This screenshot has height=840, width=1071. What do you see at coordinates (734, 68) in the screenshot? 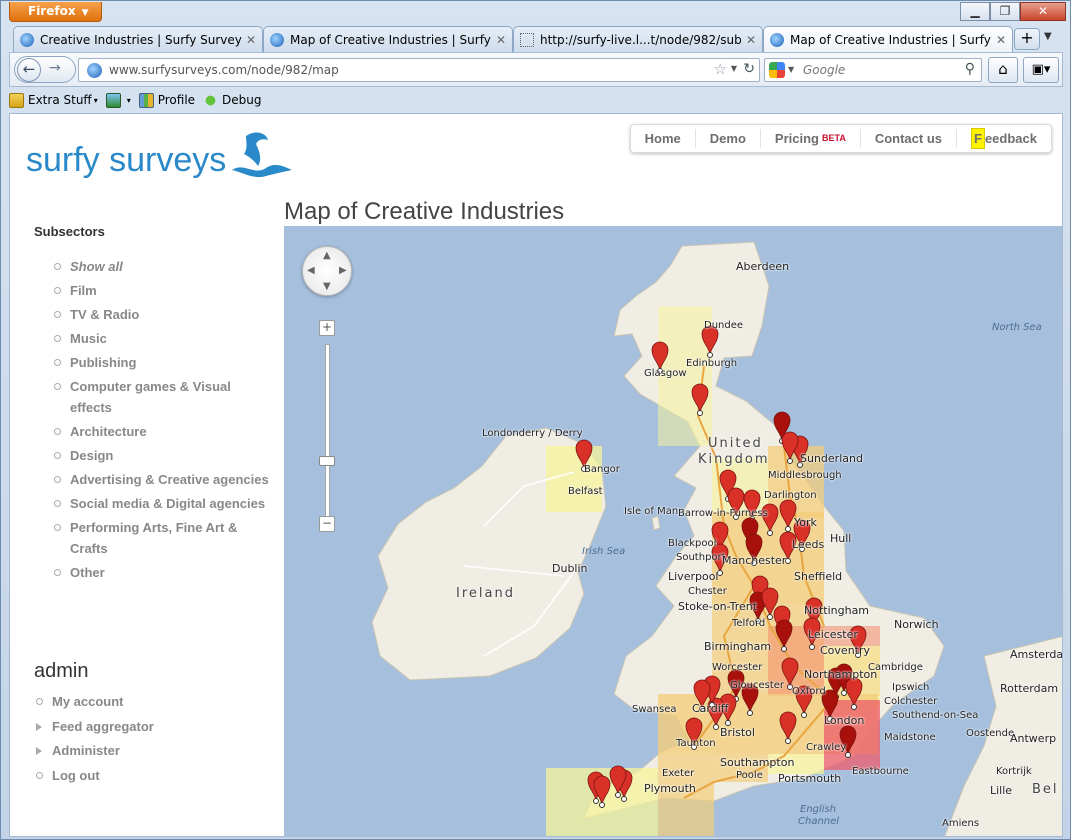
I see `history-dropdown-icon: ▼` at bounding box center [734, 68].